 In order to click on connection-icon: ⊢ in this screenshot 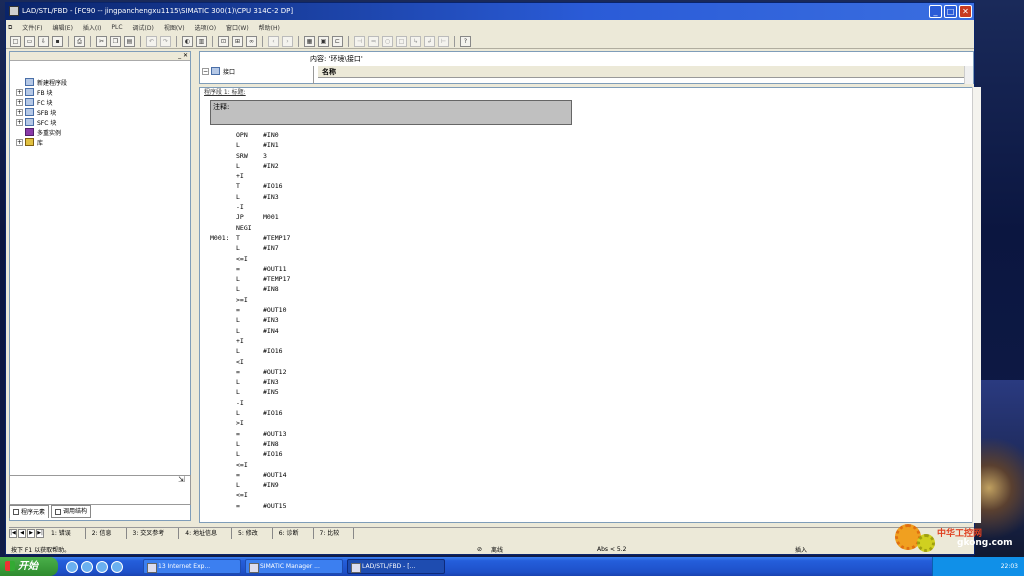, I will do `click(443, 41)`.